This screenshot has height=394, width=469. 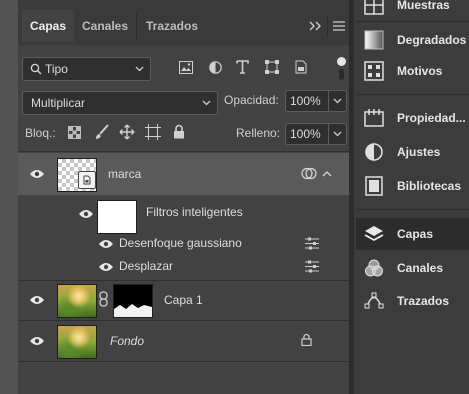 I want to click on lock-artboard-icon, so click(x=153, y=132).